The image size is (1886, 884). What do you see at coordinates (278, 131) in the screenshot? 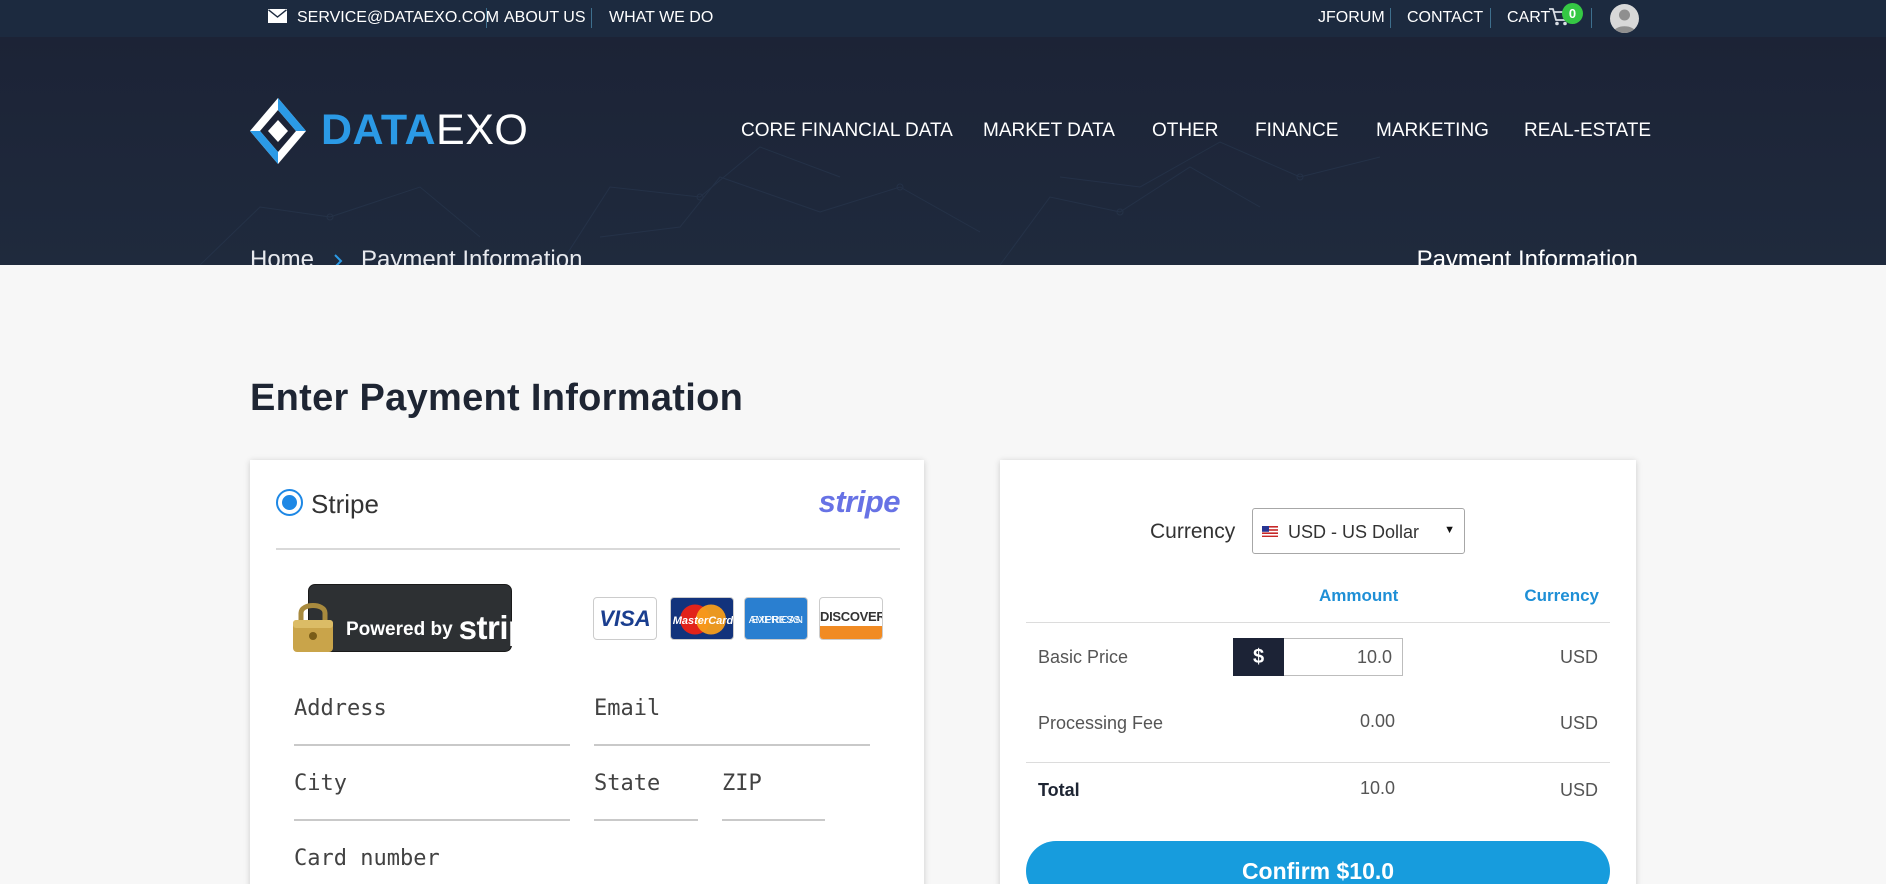
I see `dataexo-logo-icon` at bounding box center [278, 131].